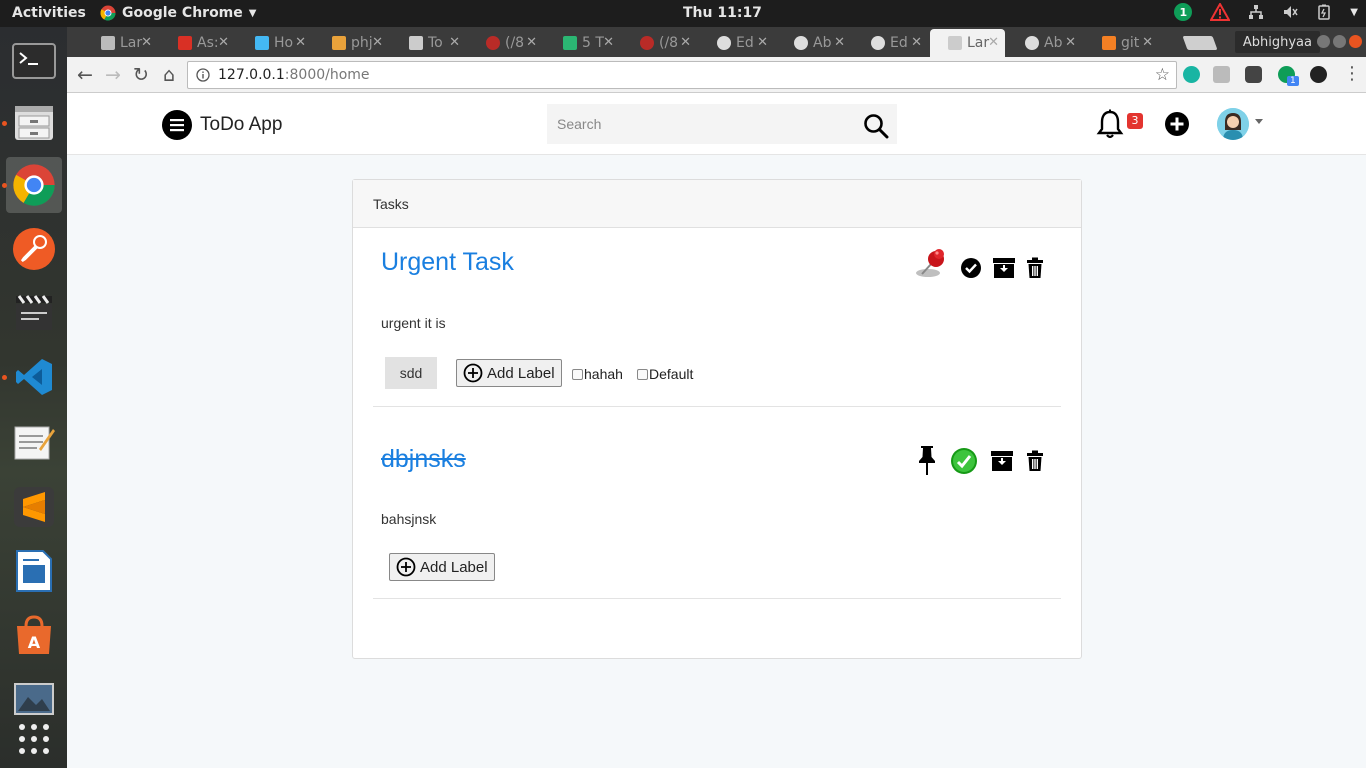 The image size is (1366, 768). What do you see at coordinates (597, 374) in the screenshot?
I see `label-option-hahah: hahah` at bounding box center [597, 374].